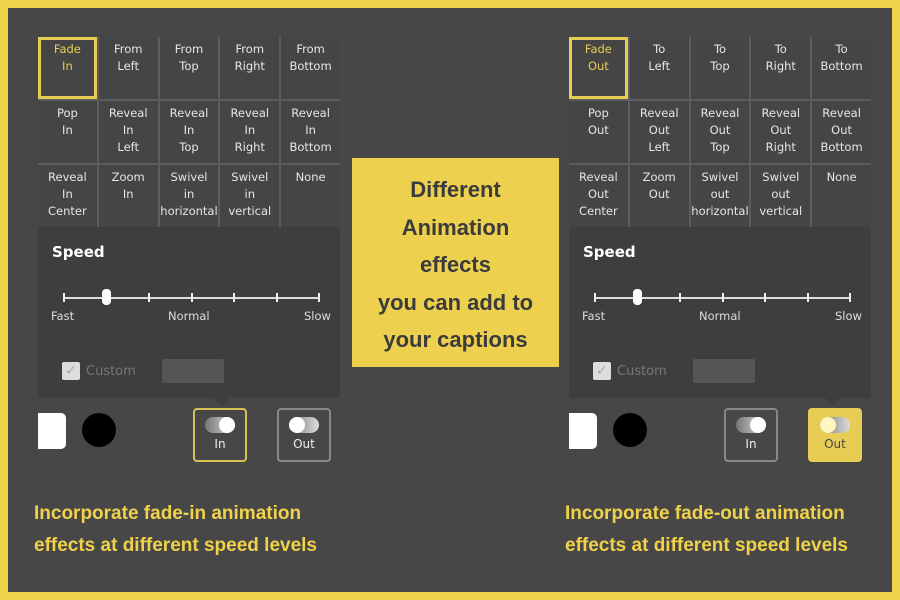  I want to click on effect-option: From Right, so click(250, 68).